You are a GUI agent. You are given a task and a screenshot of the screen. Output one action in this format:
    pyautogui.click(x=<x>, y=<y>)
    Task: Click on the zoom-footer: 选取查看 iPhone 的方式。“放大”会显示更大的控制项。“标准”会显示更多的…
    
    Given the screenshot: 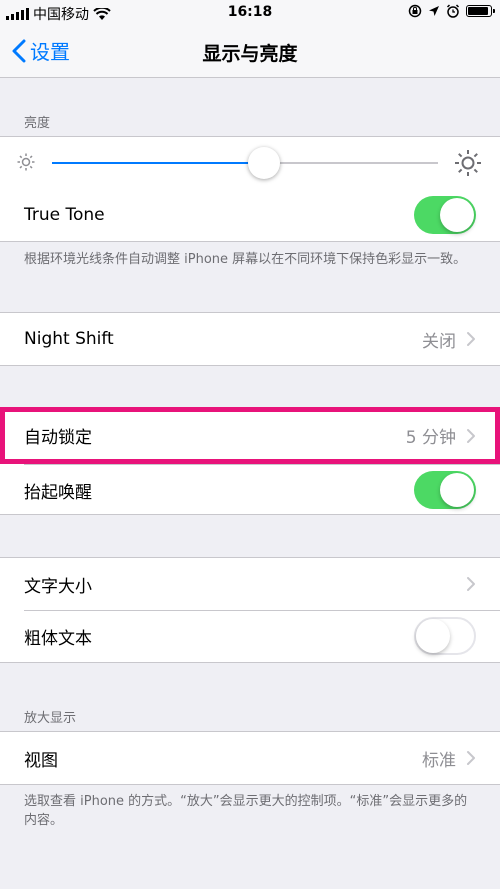 What is the action you would take?
    pyautogui.click(x=246, y=811)
    